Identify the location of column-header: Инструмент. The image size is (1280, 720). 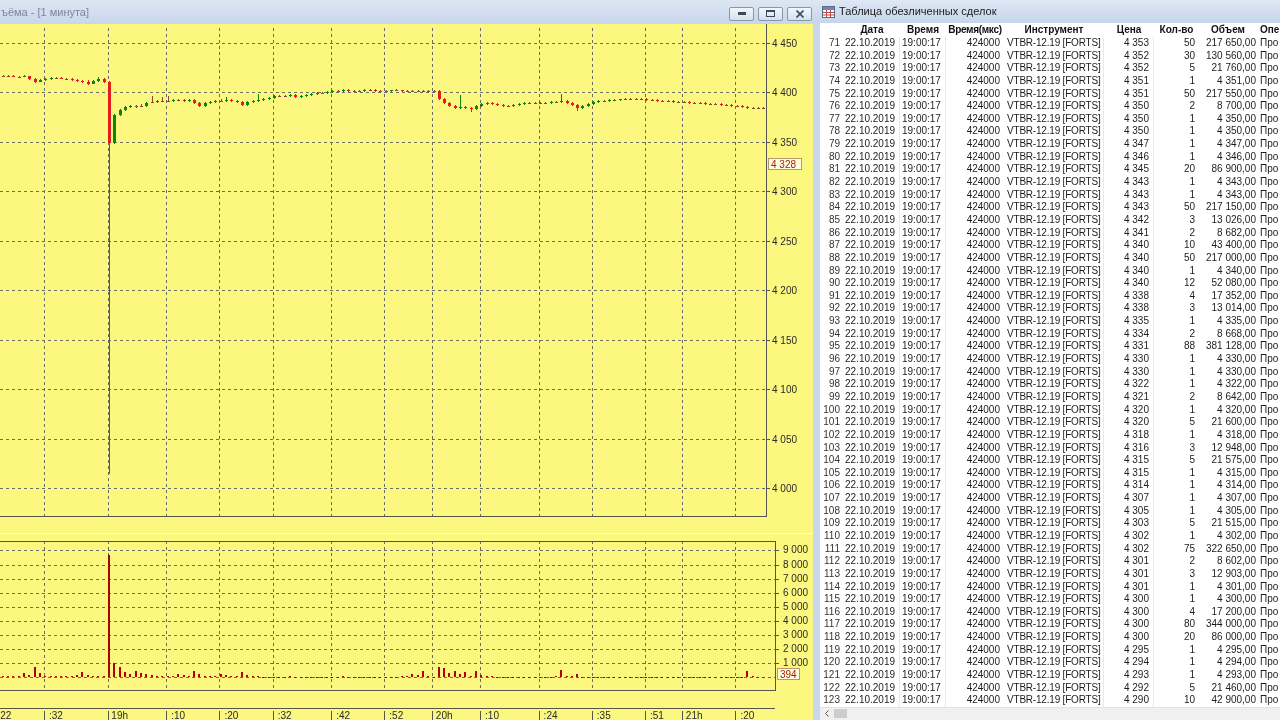
(1054, 30).